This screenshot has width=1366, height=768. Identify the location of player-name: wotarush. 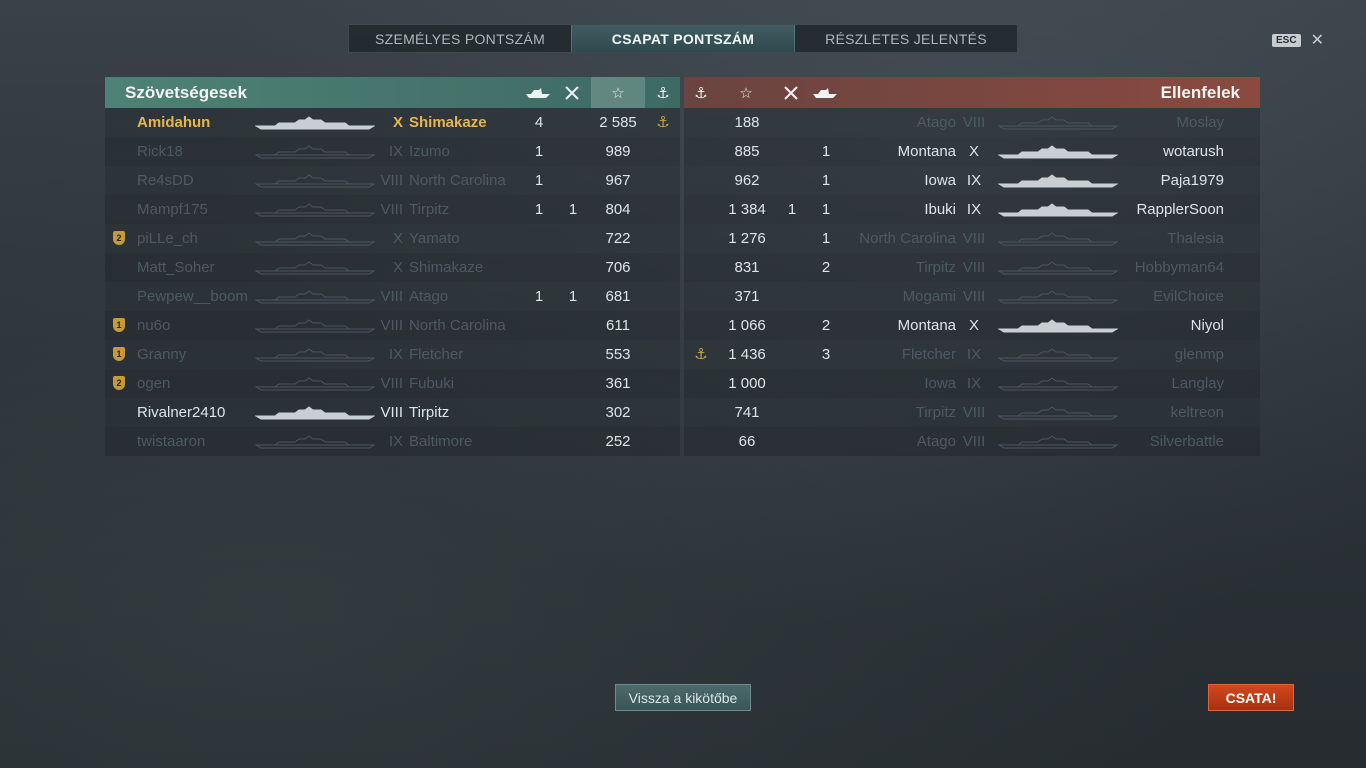
(1193, 151).